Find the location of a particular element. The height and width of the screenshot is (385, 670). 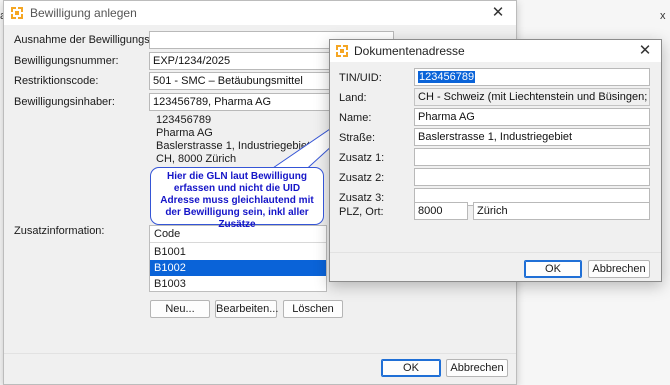

restriktion-label: Restriktionscode: is located at coordinates (56, 81).